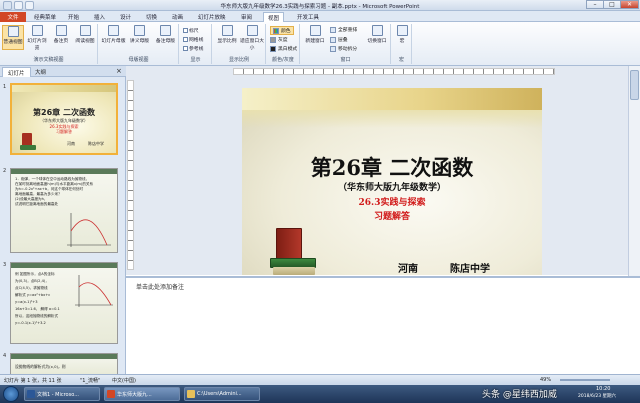  Describe the element at coordinates (519, 395) in the screenshot. I see `watermark: 头条 @星纬西加威` at that location.